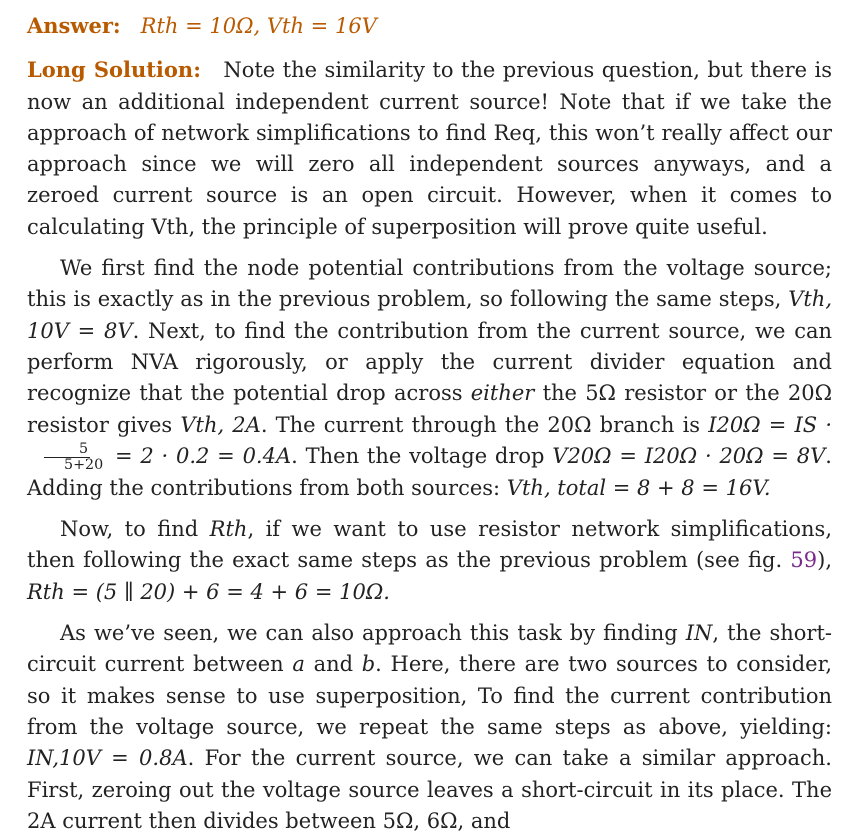  Describe the element at coordinates (333, 664) in the screenshot. I see `text-span: and` at that location.